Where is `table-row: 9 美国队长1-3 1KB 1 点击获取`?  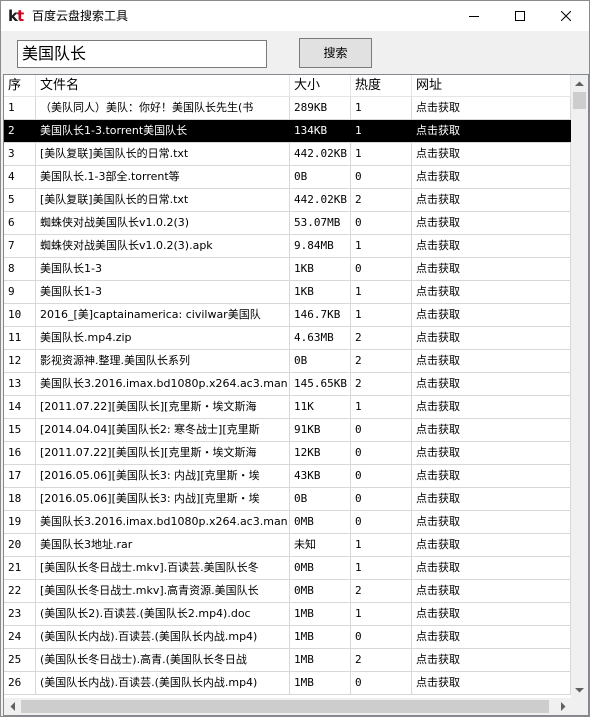 table-row: 9 美国队长1-3 1KB 1 点击获取 is located at coordinates (287, 292).